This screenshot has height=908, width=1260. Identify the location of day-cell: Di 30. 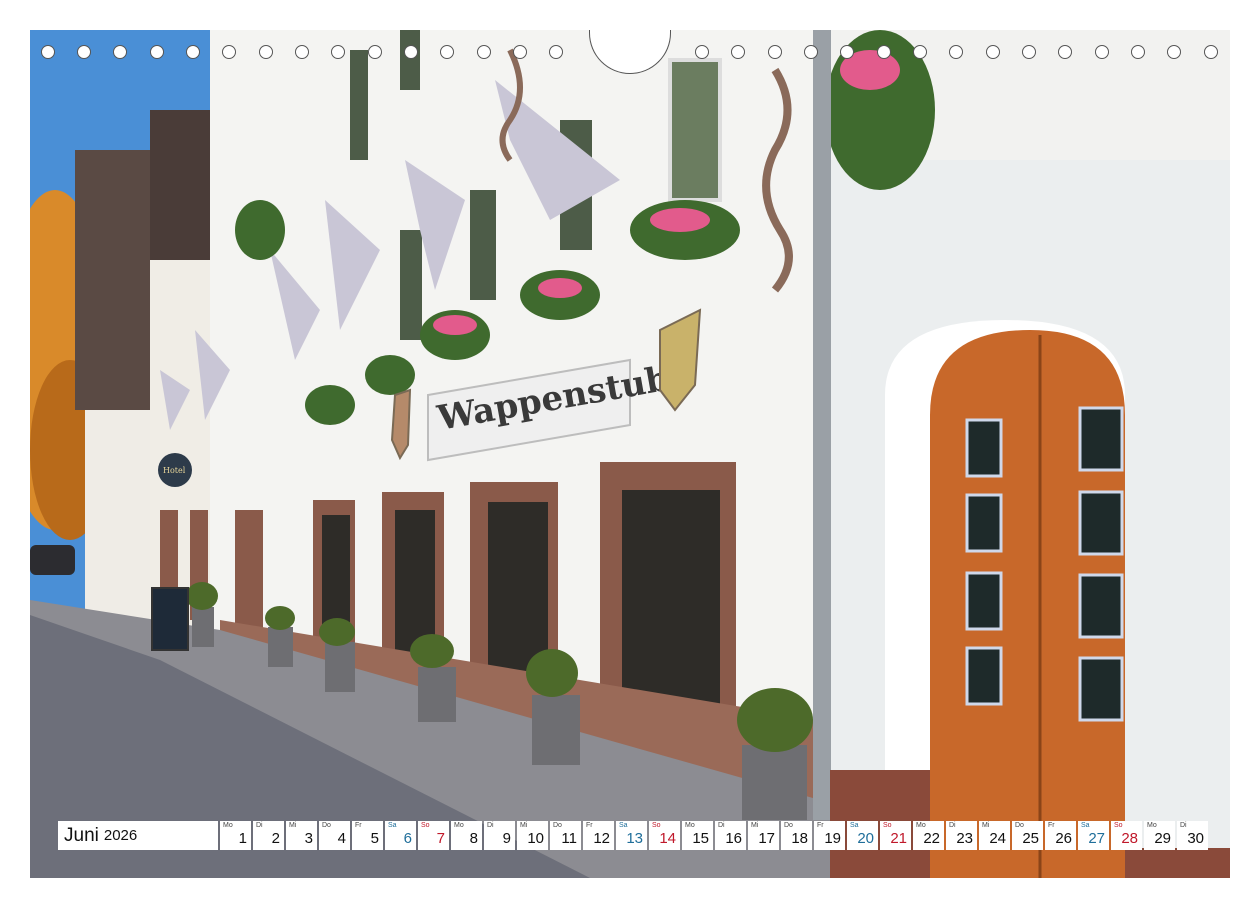
(1192, 835).